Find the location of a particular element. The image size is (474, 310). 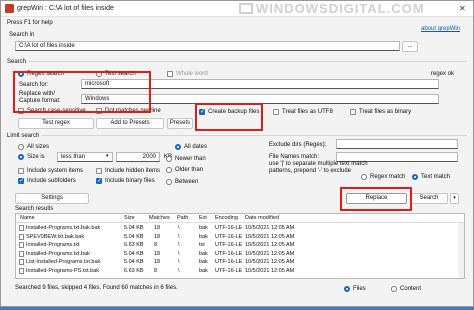

newer-than-label: Newer than is located at coordinates (190, 159).